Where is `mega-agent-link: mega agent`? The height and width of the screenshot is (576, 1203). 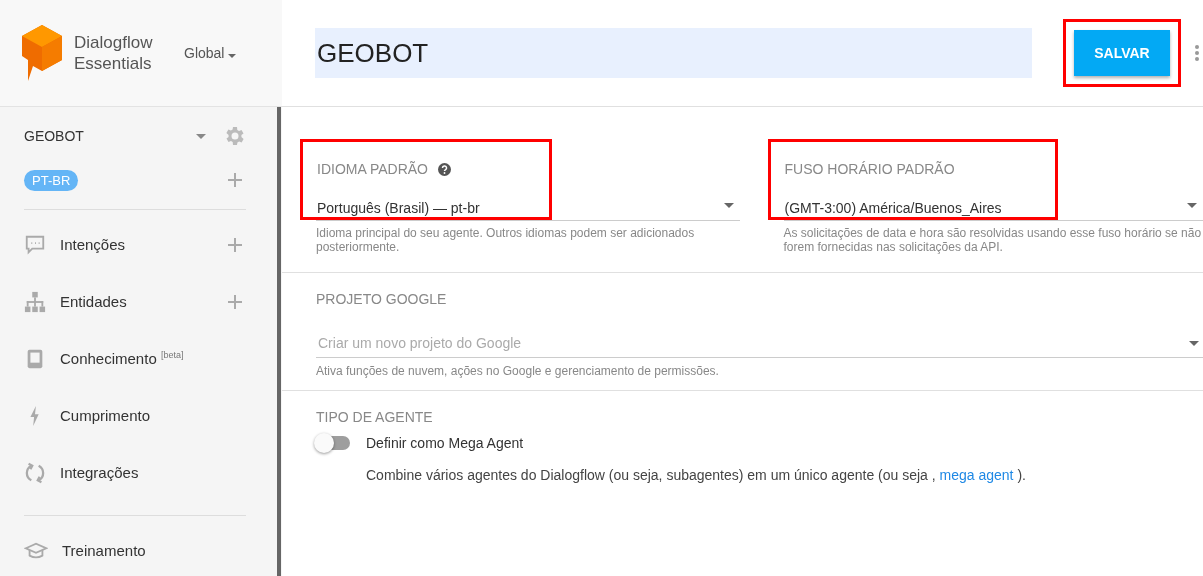 mega-agent-link: mega agent is located at coordinates (976, 475).